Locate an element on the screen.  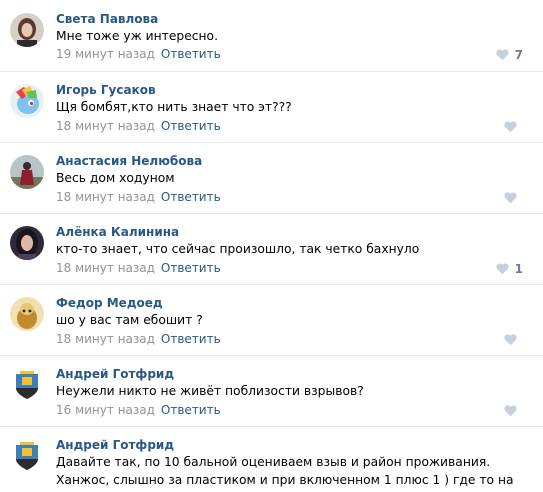
comment-text: шо у вас там ебошит ? is located at coordinates (129, 320).